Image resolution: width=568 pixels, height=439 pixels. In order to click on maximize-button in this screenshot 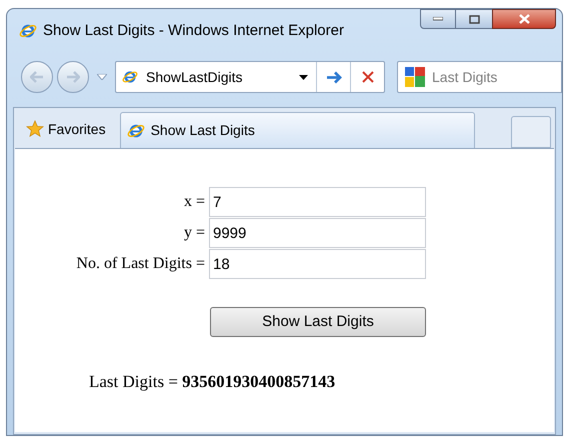, I will do `click(474, 19)`.